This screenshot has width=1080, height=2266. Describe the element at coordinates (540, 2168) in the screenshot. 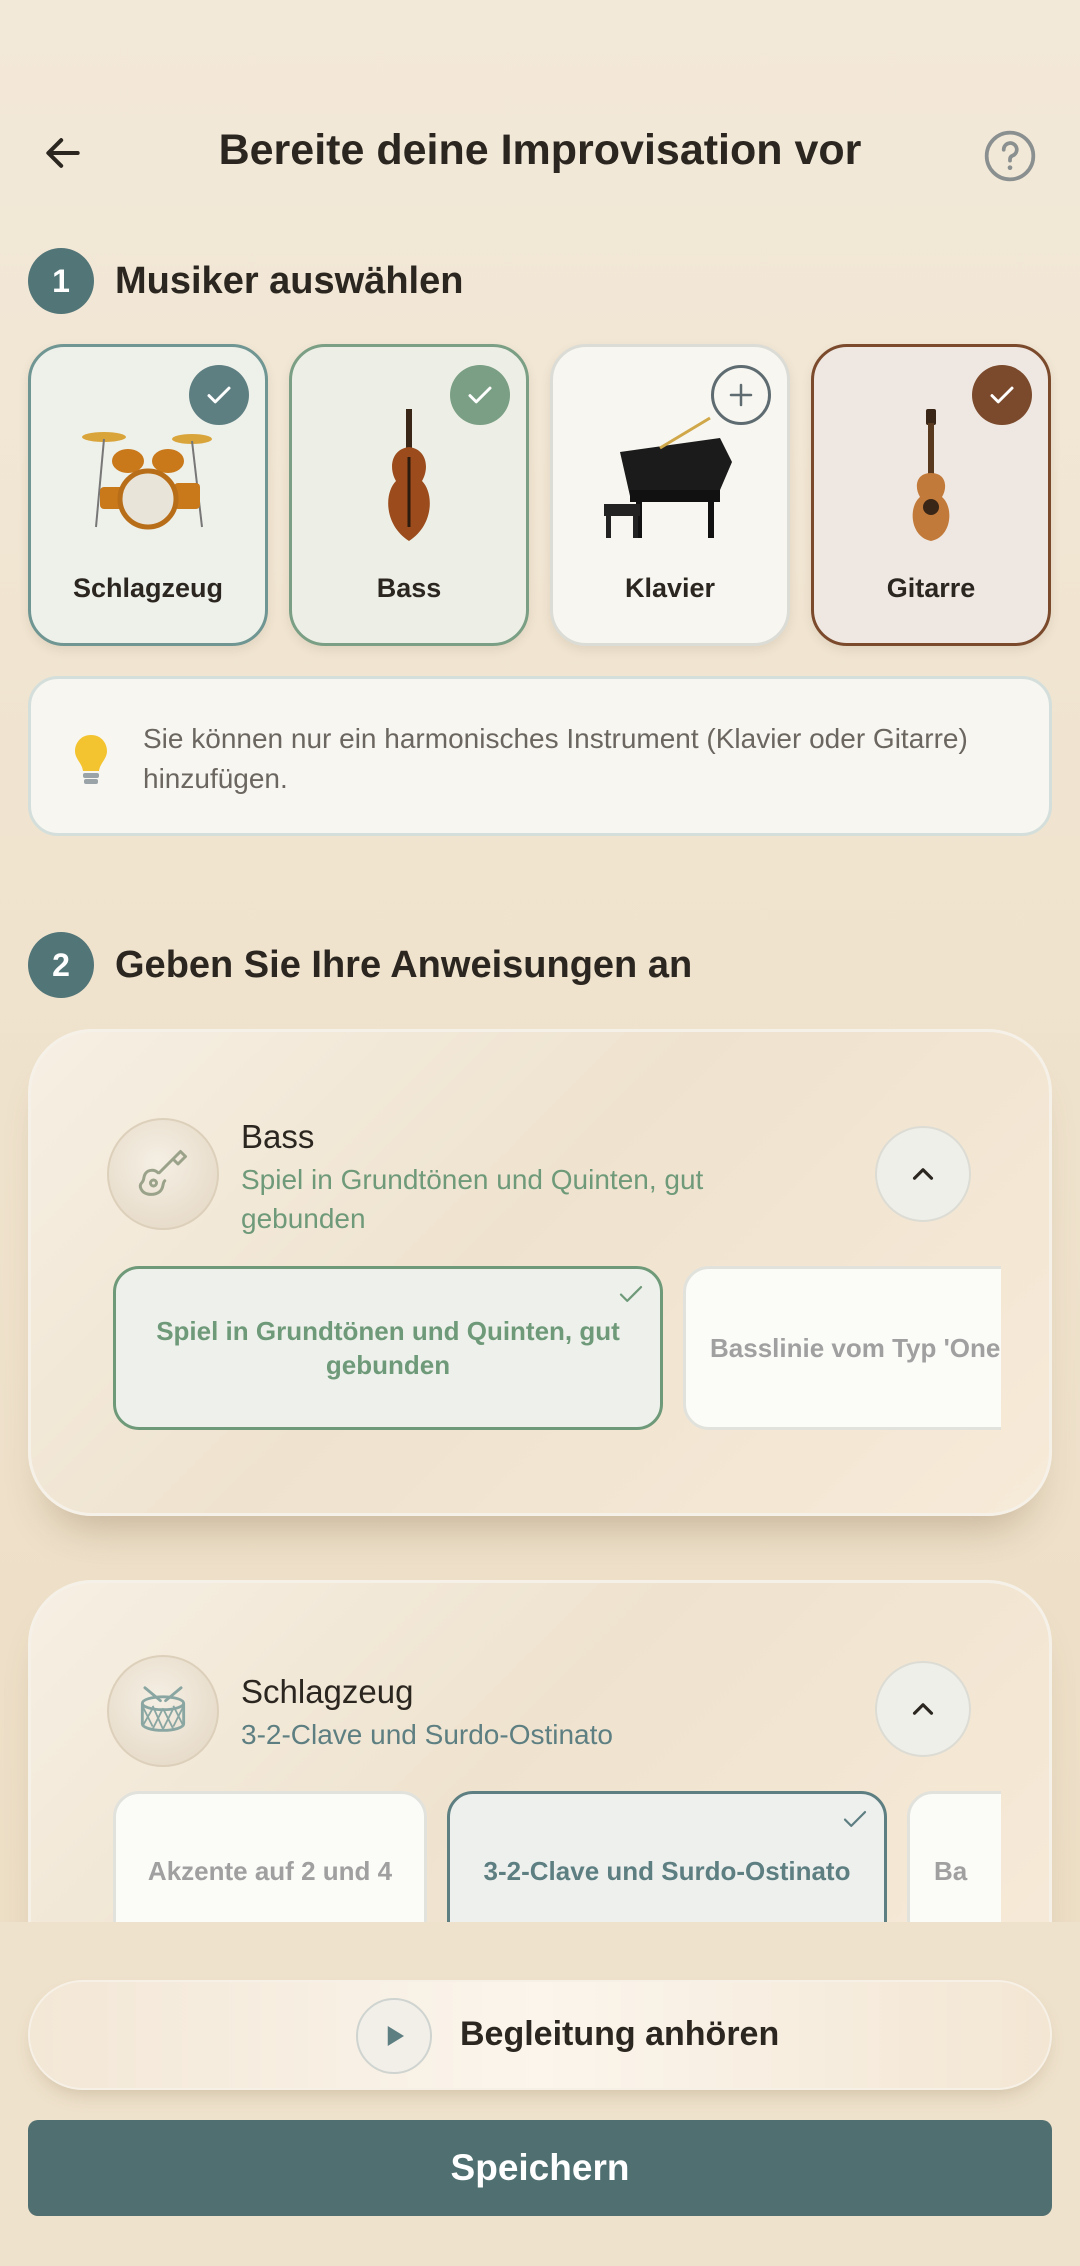

I see `save-button: Speichern` at that location.